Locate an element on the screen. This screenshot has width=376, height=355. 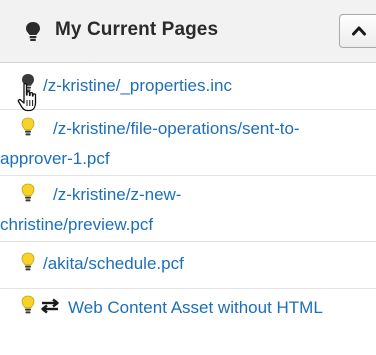
page-link: /akita/schedule.pcf is located at coordinates (113, 263).